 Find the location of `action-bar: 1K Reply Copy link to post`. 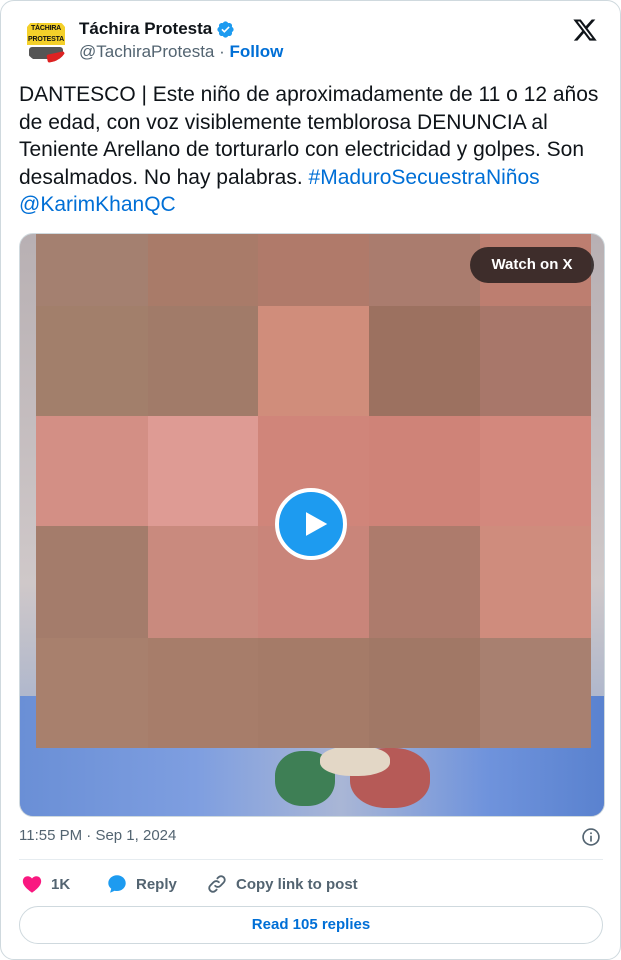

action-bar: 1K Reply Copy link to post is located at coordinates (311, 884).